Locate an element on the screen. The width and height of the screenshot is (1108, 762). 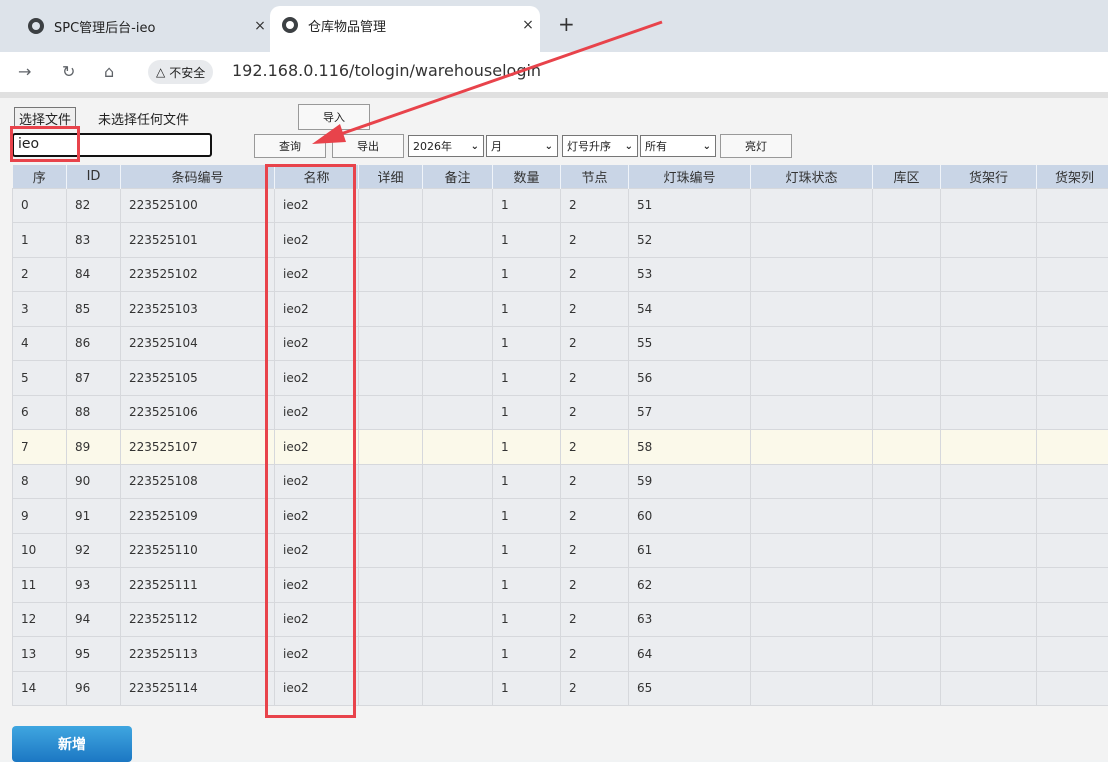
table-row: 486223525104ieo21255 is located at coordinates (560, 343).